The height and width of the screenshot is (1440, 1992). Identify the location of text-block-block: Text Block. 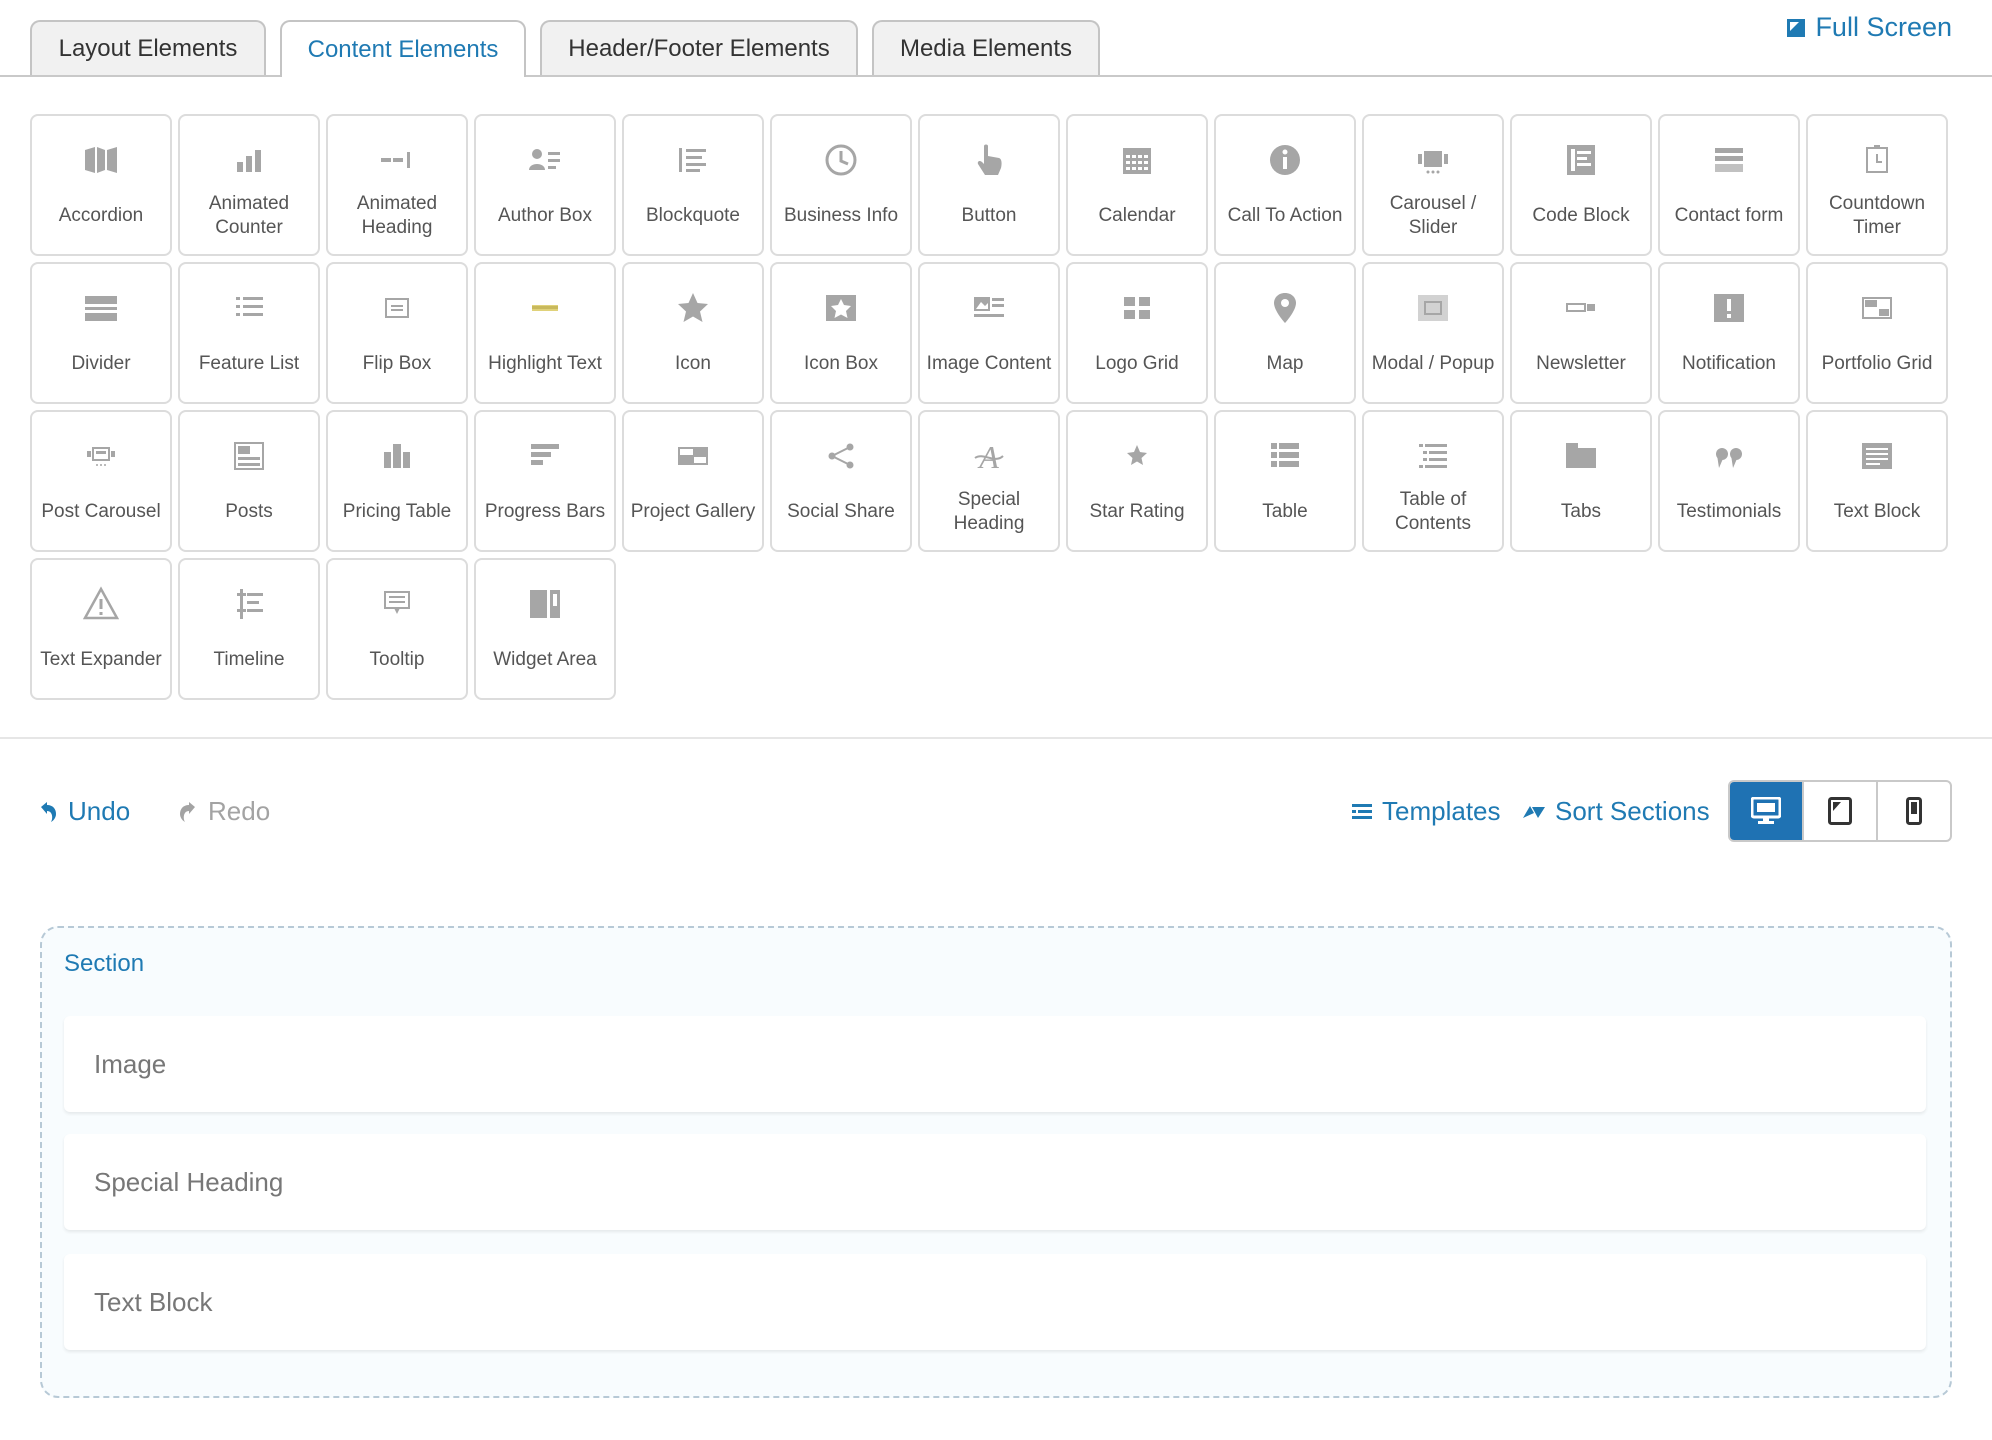
(995, 1302).